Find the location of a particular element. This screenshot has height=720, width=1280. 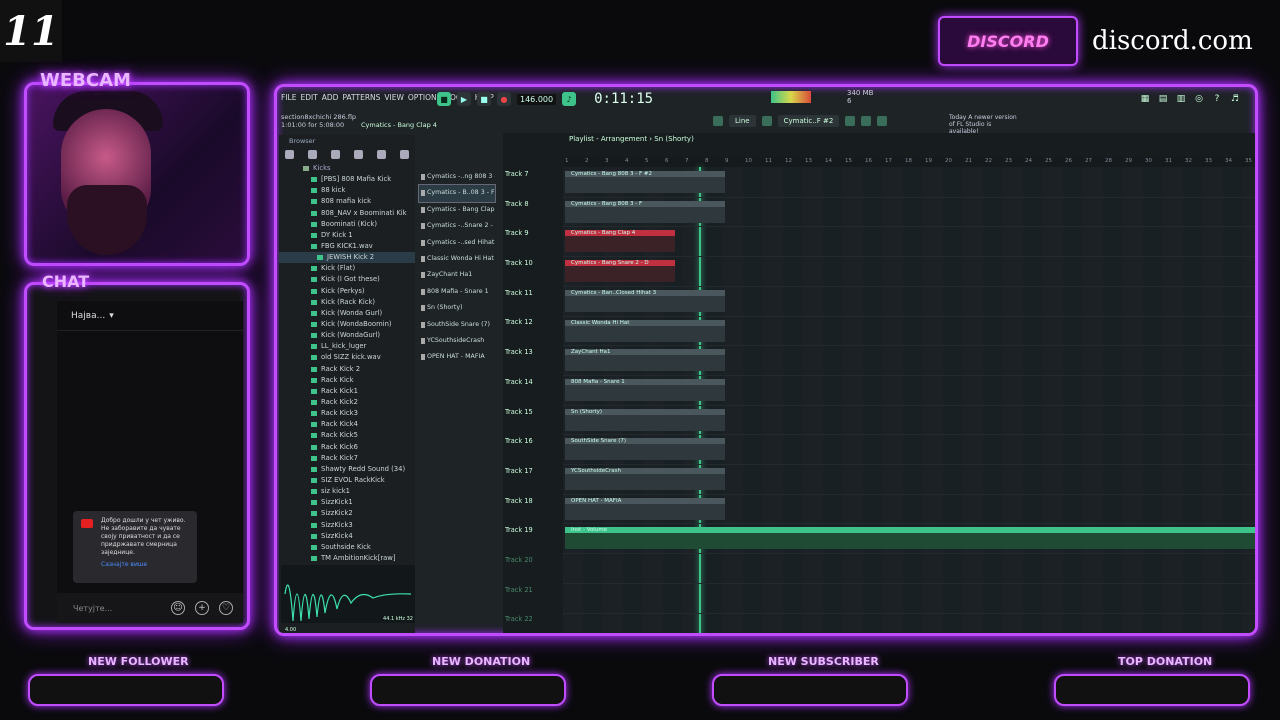

plugin-icon: ◎ is located at coordinates (1199, 99).